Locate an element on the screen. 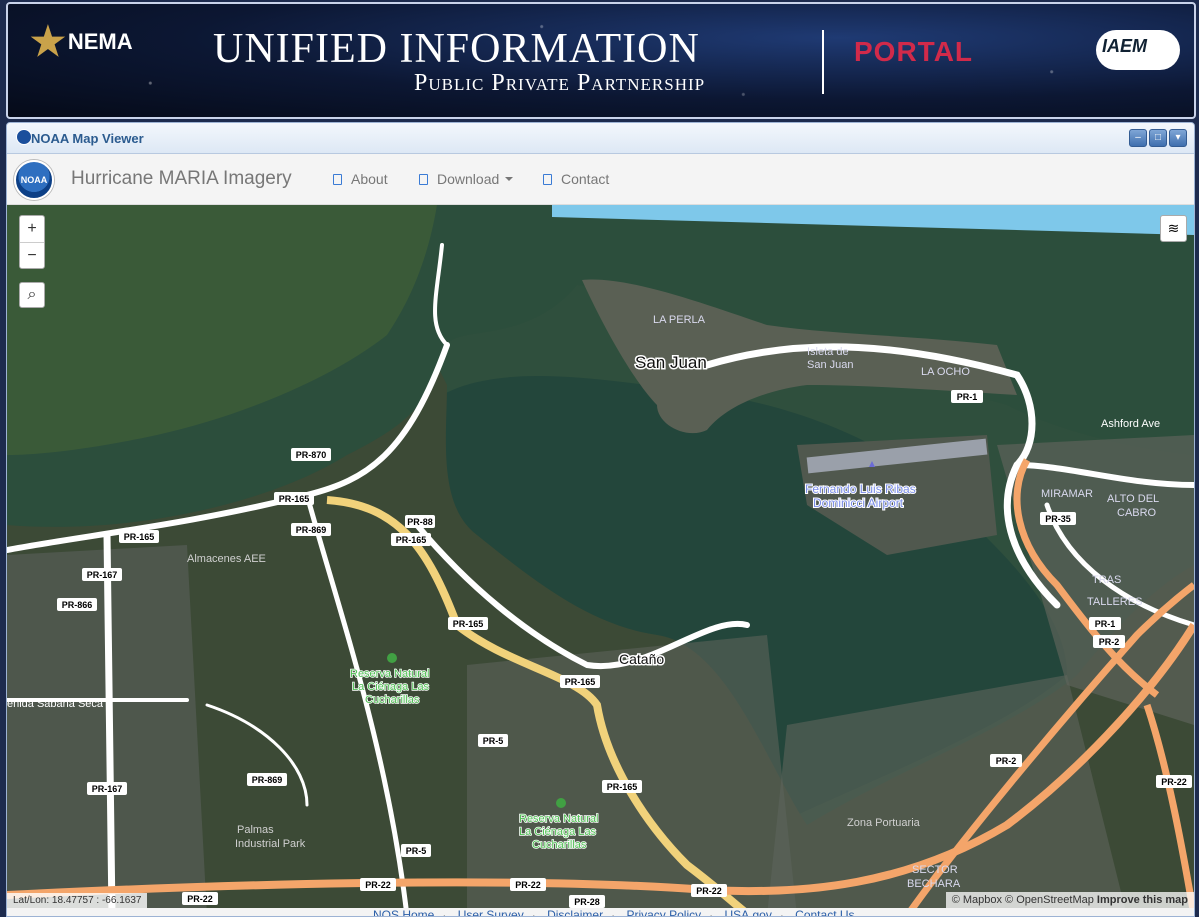 This screenshot has width=1199, height=917. zoom-out-button: − is located at coordinates (32, 256).